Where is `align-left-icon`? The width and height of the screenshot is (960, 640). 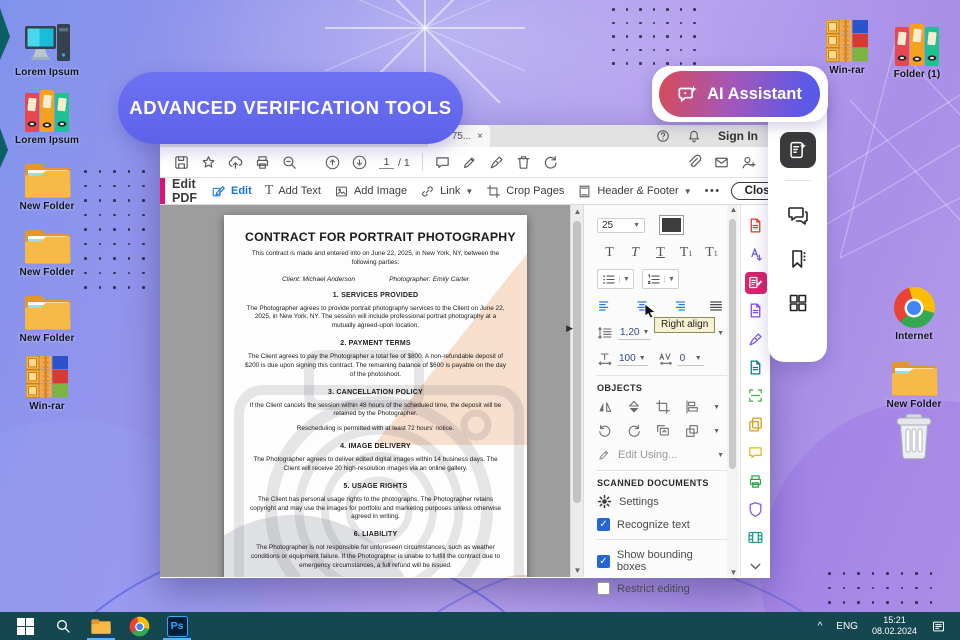 align-left-icon is located at coordinates (605, 306).